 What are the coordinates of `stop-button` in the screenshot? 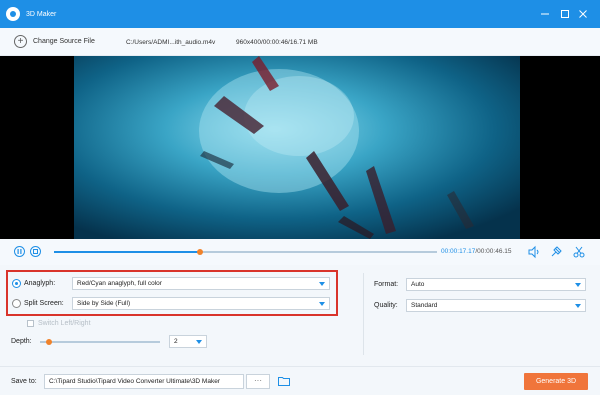 It's located at (35, 251).